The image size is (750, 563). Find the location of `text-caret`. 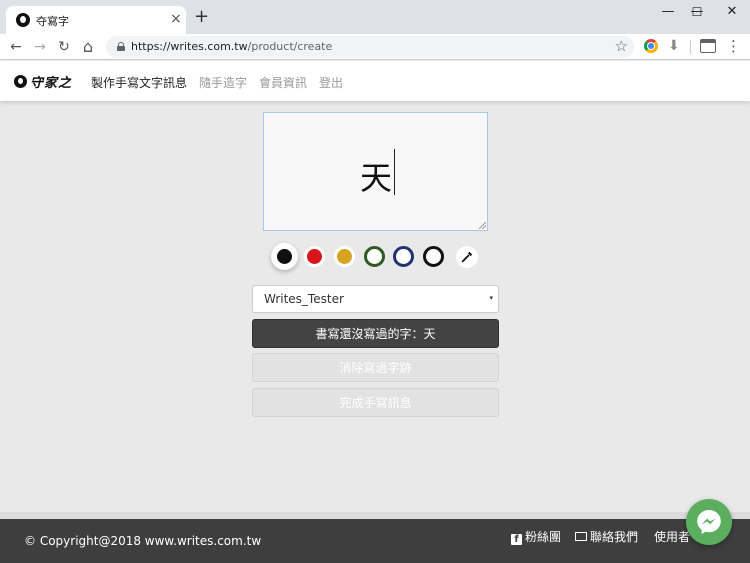

text-caret is located at coordinates (394, 172).